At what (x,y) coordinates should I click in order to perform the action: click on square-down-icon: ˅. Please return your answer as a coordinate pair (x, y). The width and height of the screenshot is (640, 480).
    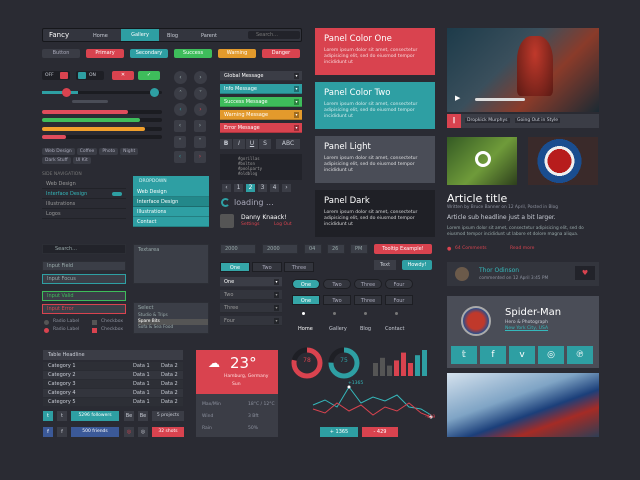
    Looking at the image, I should click on (200, 142).